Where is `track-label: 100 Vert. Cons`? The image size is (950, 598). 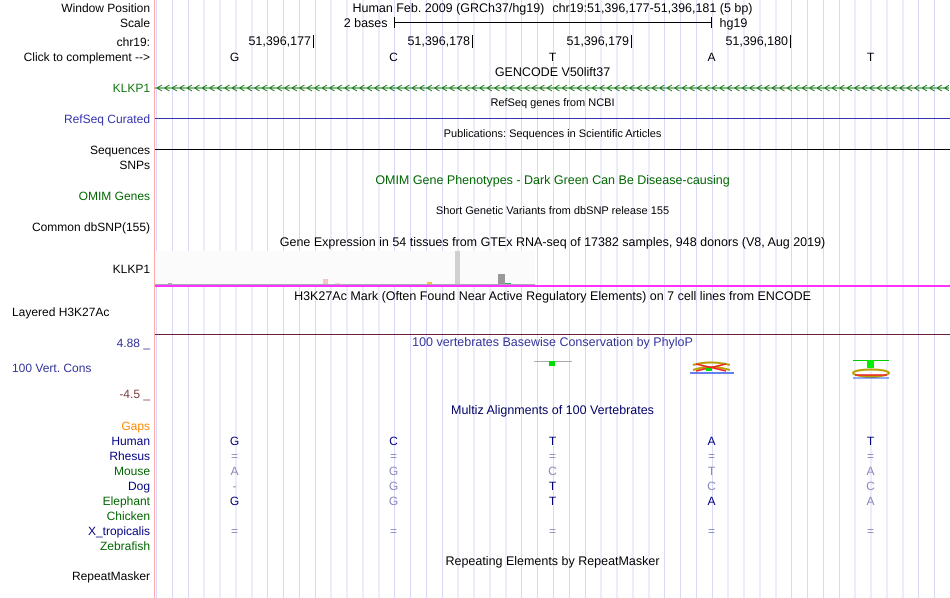
track-label: 100 Vert. Cons is located at coordinates (52, 368).